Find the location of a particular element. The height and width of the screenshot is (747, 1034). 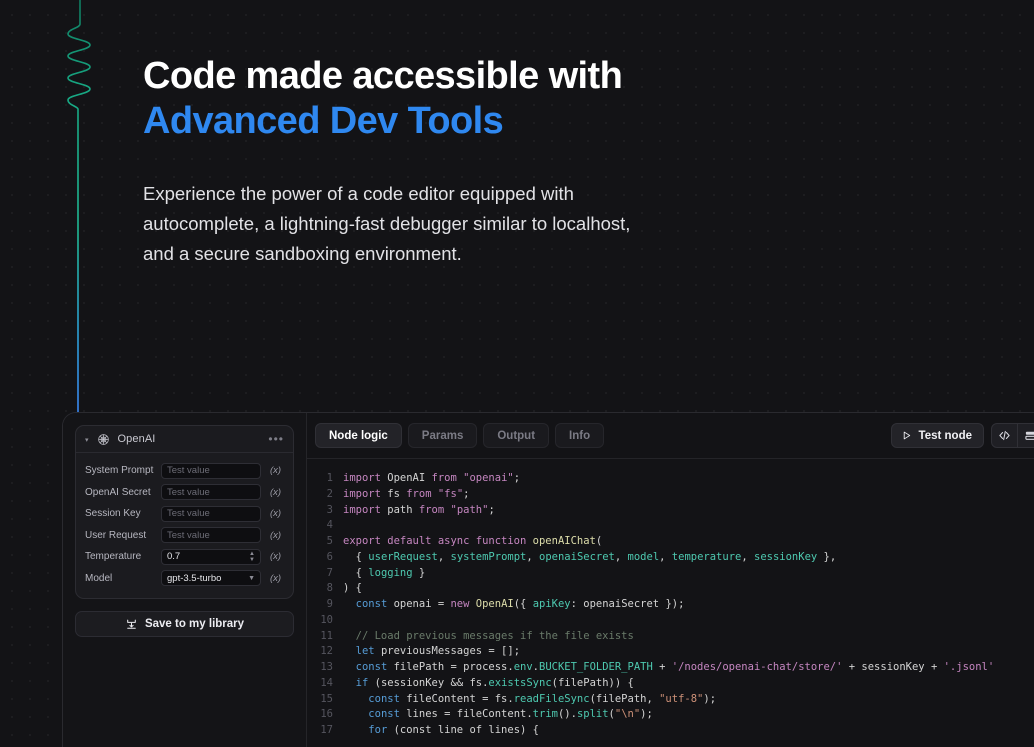

code-token: from is located at coordinates (419, 493).